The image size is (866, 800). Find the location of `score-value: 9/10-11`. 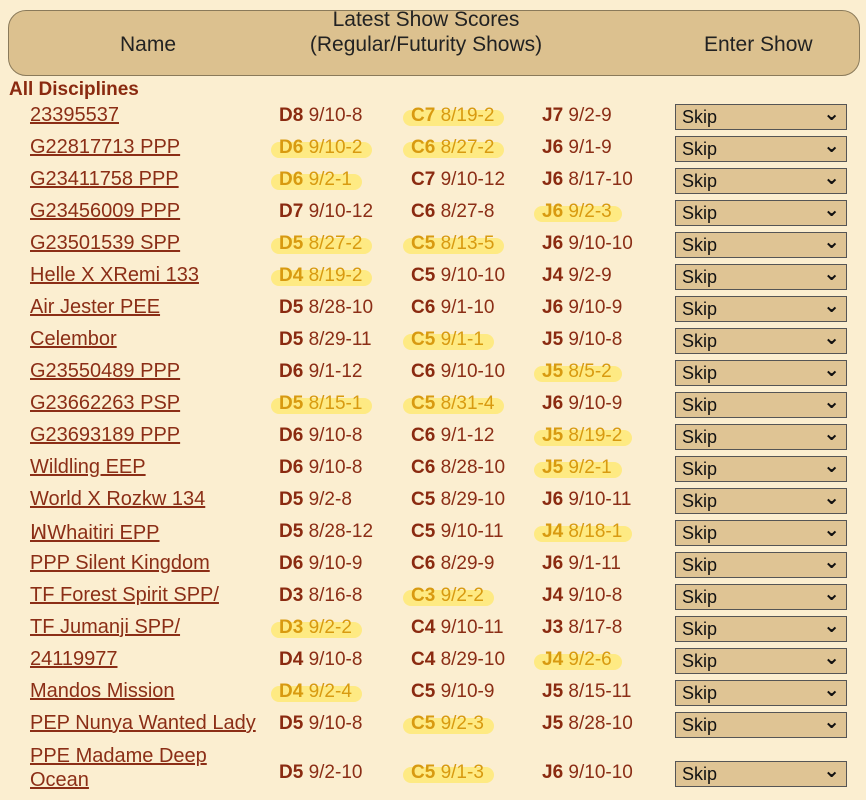

score-value: 9/10-11 is located at coordinates (472, 627).